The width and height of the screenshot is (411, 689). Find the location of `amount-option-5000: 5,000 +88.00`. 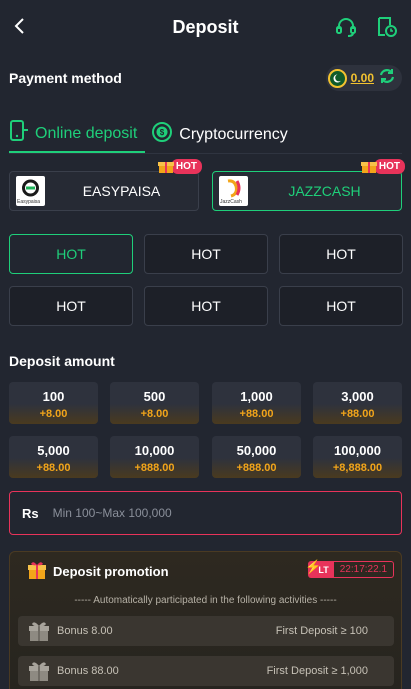

amount-option-5000: 5,000 +88.00 is located at coordinates (53, 457).